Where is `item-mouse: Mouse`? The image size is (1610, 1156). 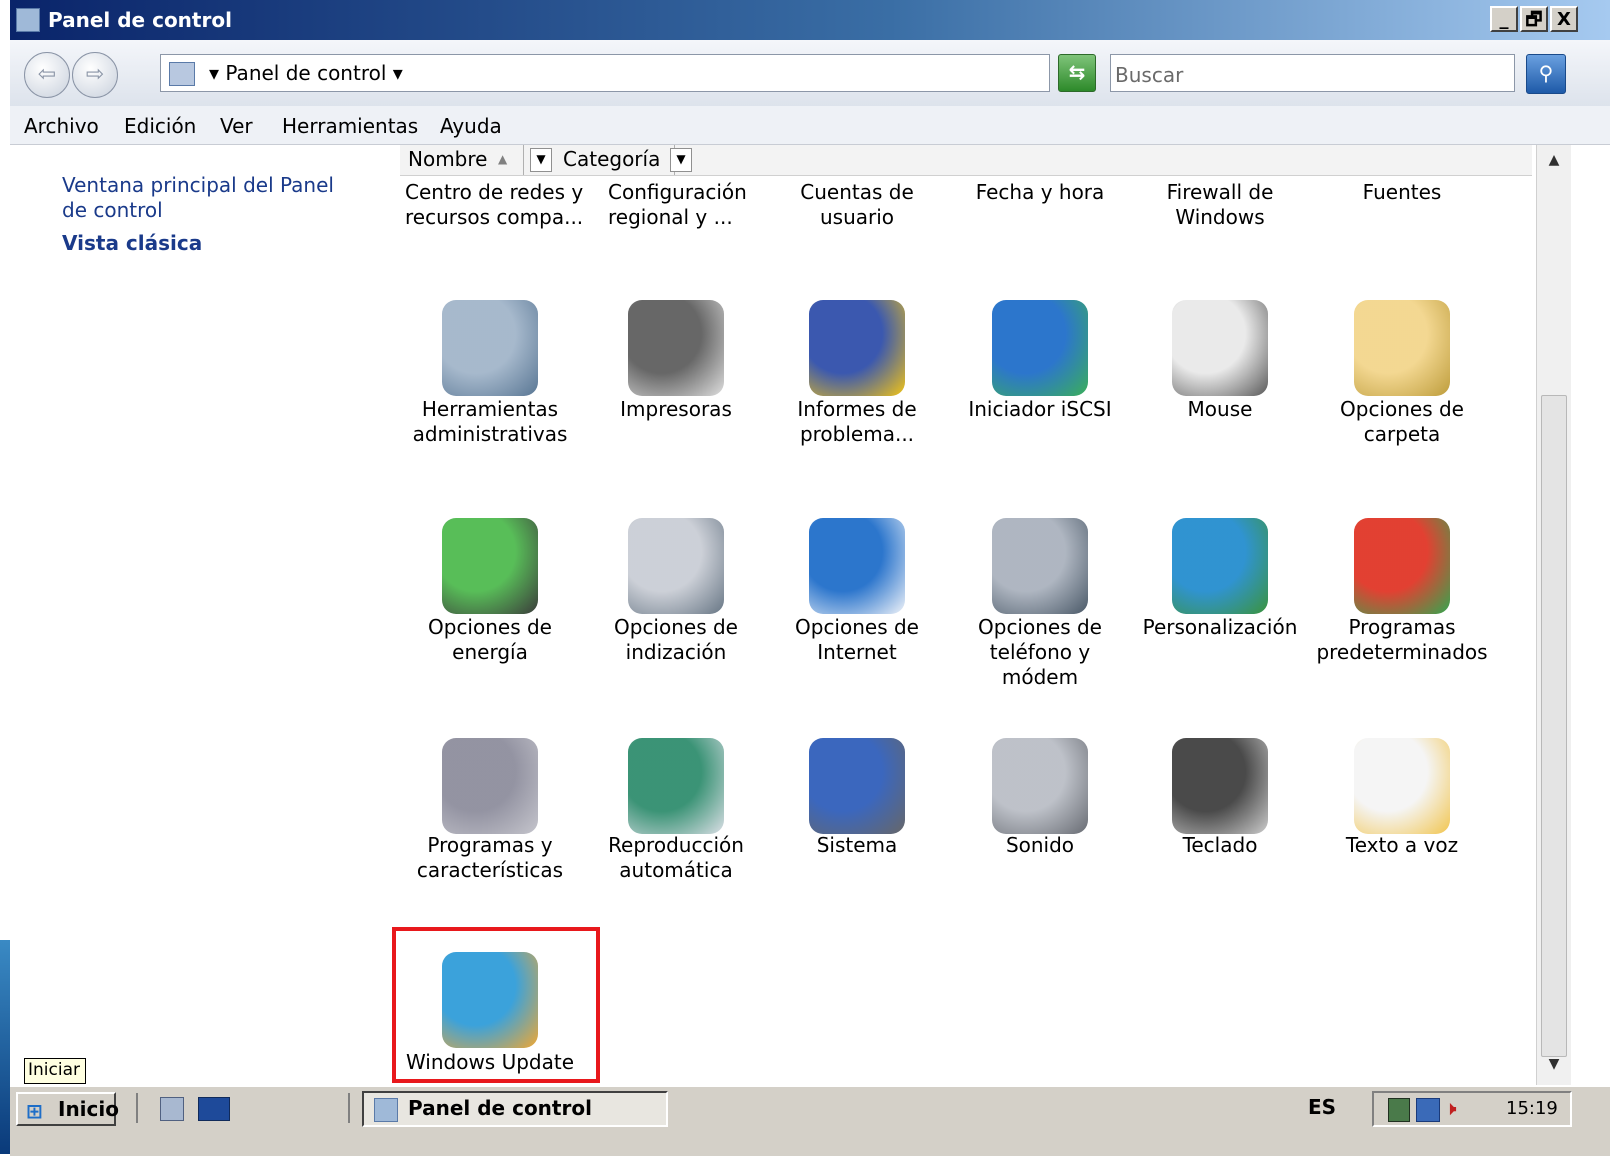
item-mouse: Mouse is located at coordinates (1220, 361).